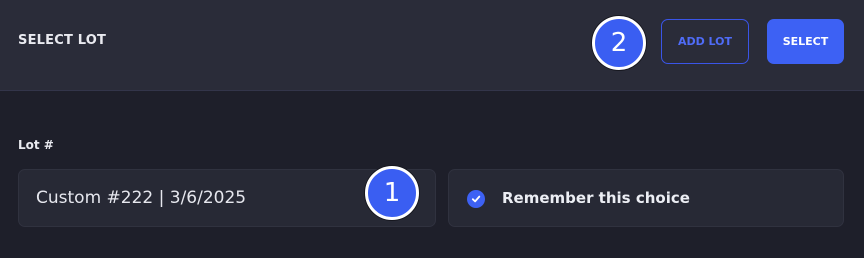  What do you see at coordinates (596, 198) in the screenshot?
I see `remember-choice-label: Remember this choice` at bounding box center [596, 198].